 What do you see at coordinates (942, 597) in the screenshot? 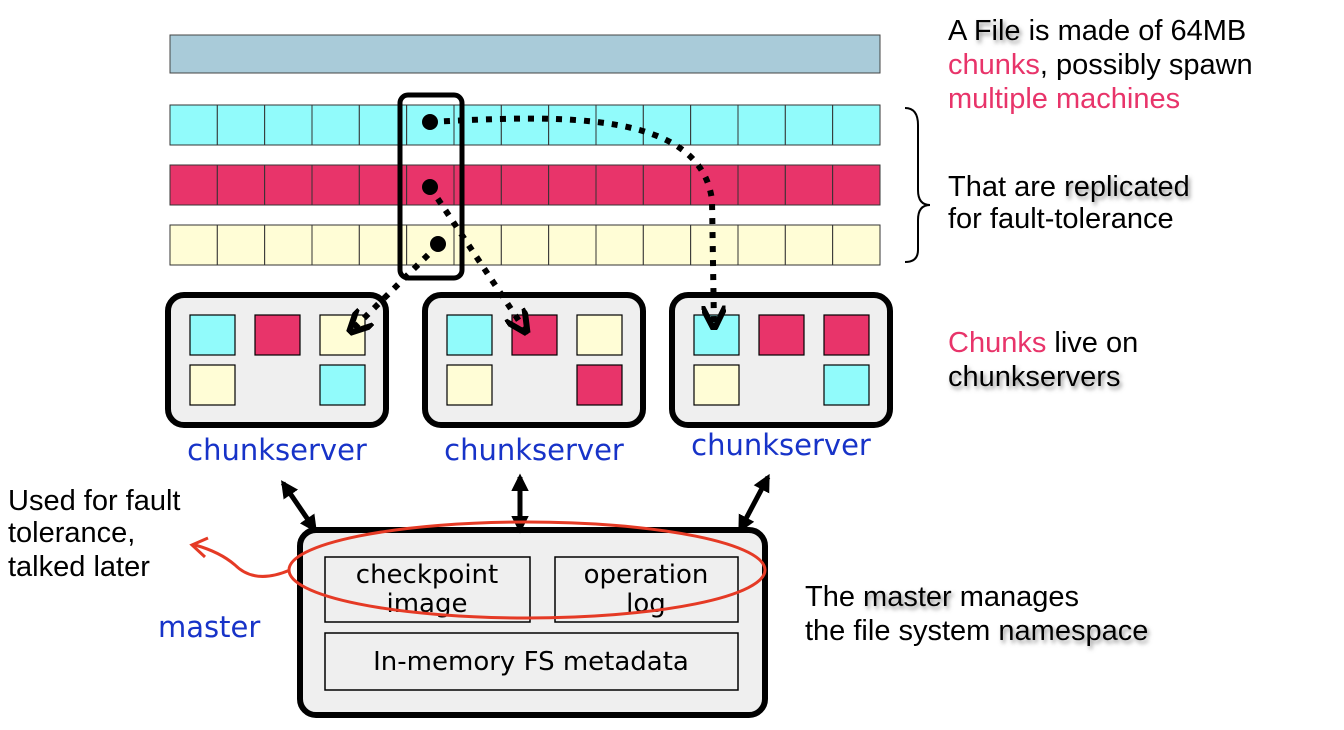
I see `note-master: The master manages` at bounding box center [942, 597].